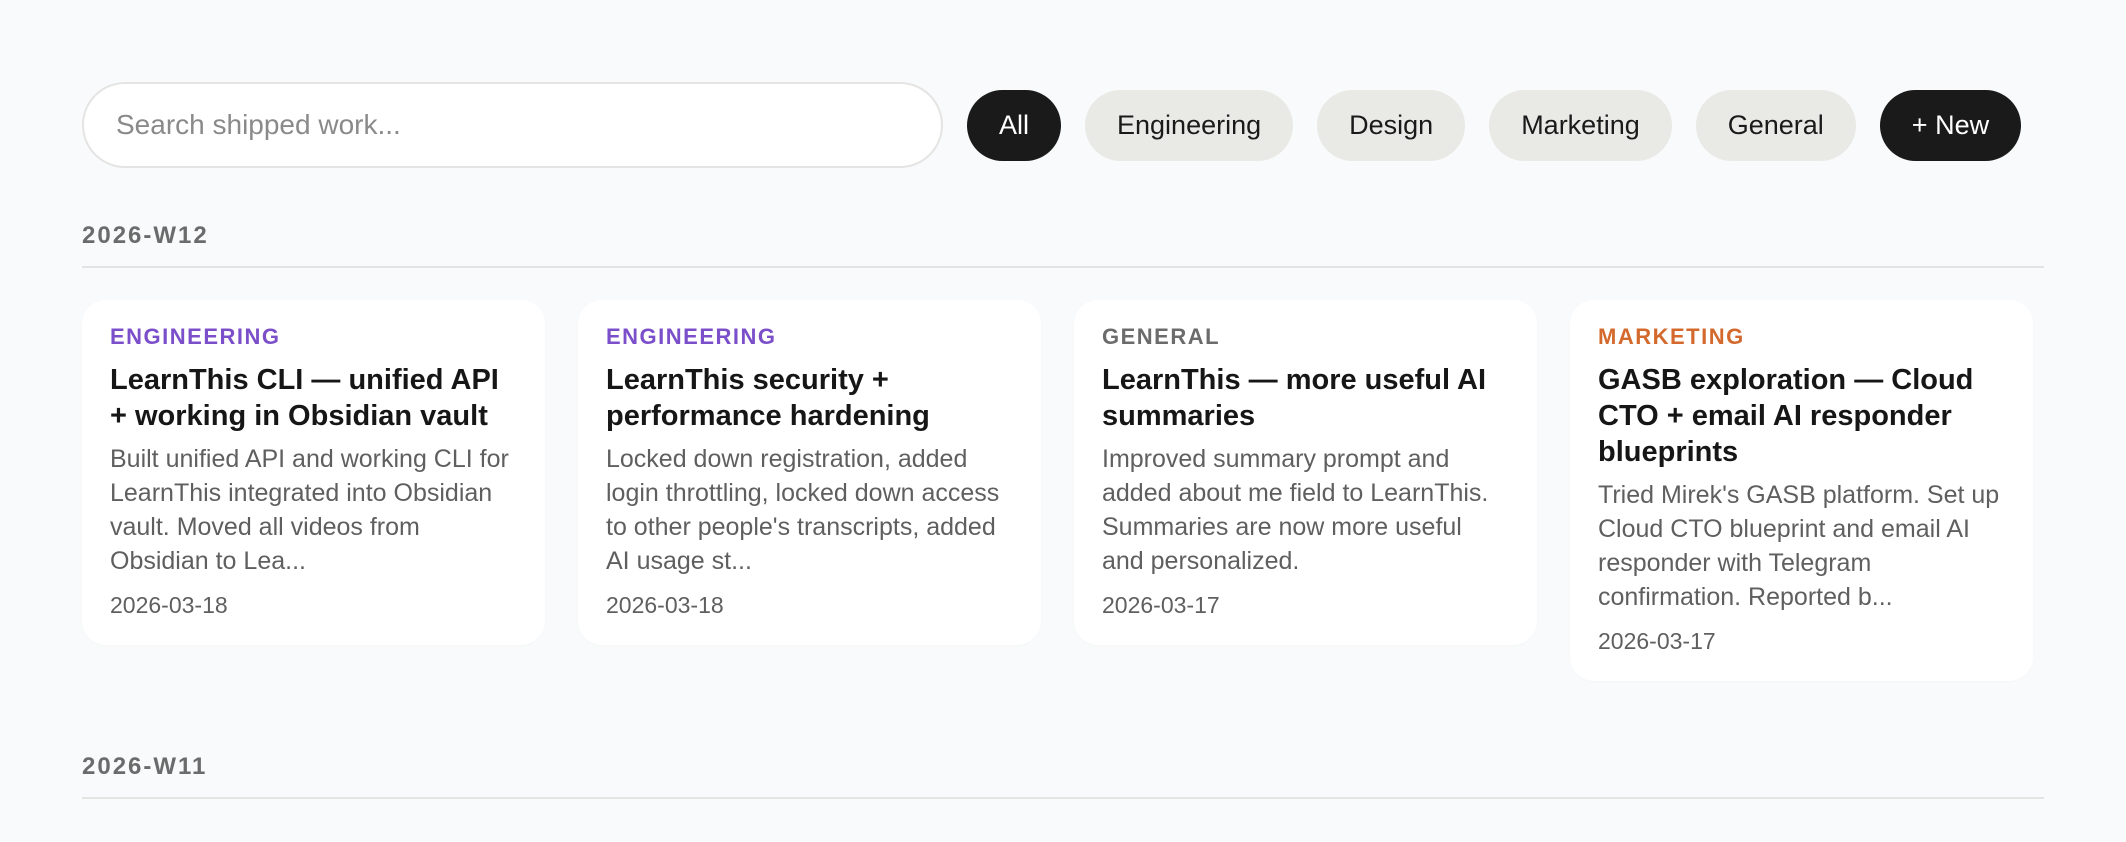 The height and width of the screenshot is (842, 2126). Describe the element at coordinates (1063, 245) in the screenshot. I see `week-header: 2026-W12` at that location.